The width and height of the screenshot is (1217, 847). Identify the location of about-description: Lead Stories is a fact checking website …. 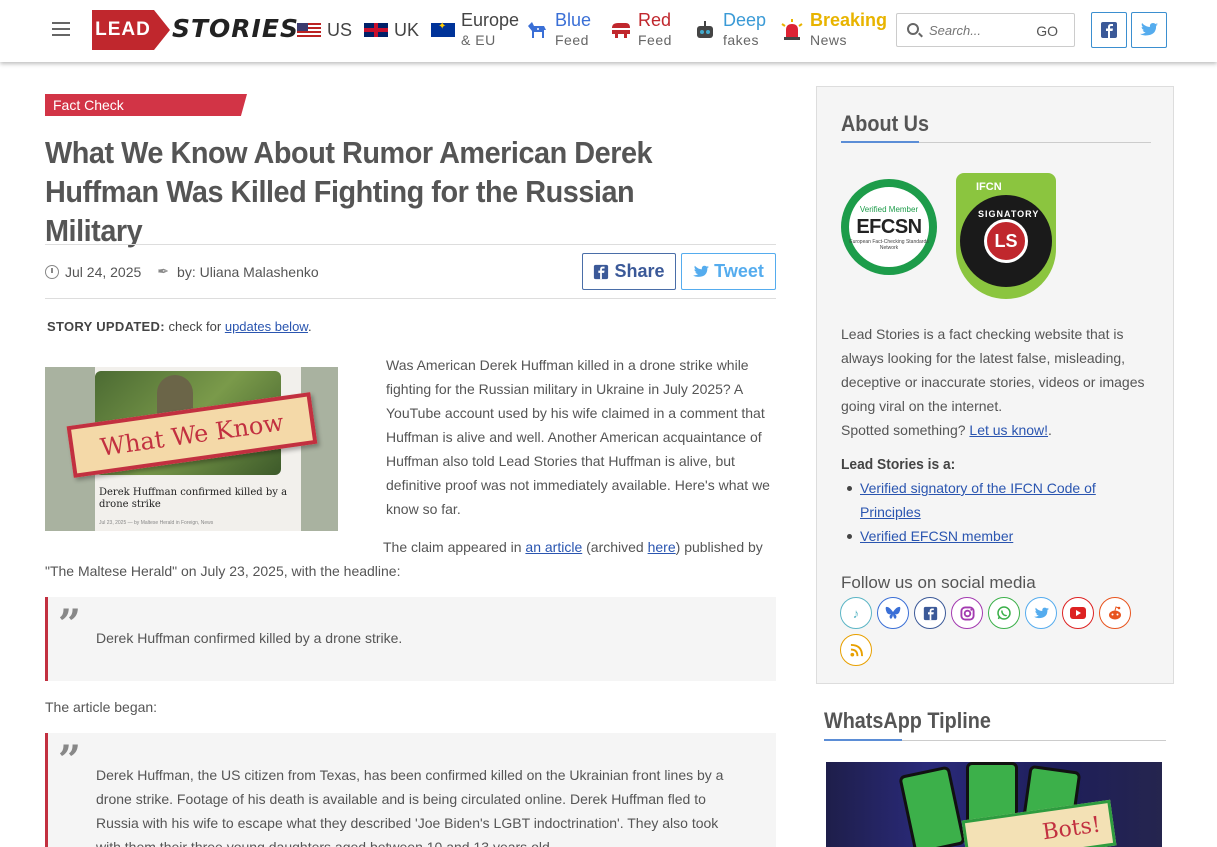
(993, 382).